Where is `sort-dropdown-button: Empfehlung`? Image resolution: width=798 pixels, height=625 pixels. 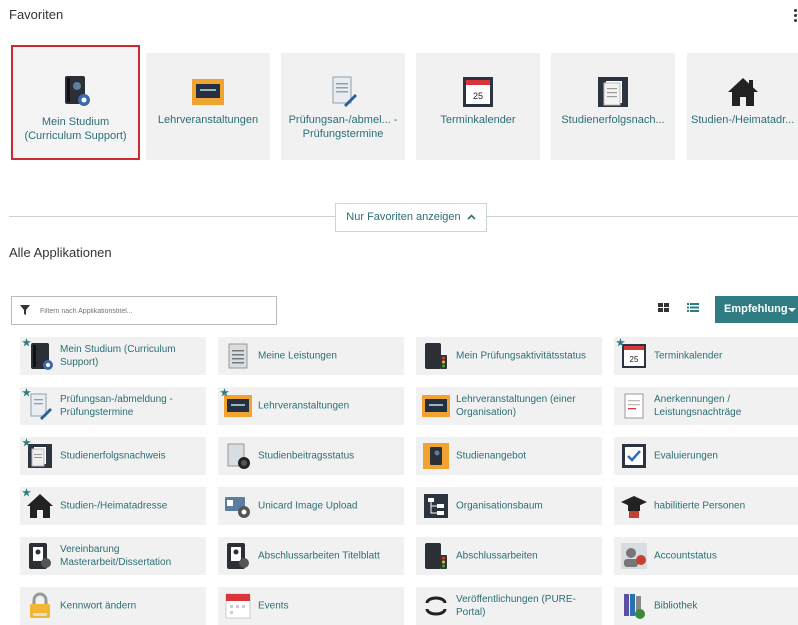
sort-dropdown-button: Empfehlung is located at coordinates (756, 309).